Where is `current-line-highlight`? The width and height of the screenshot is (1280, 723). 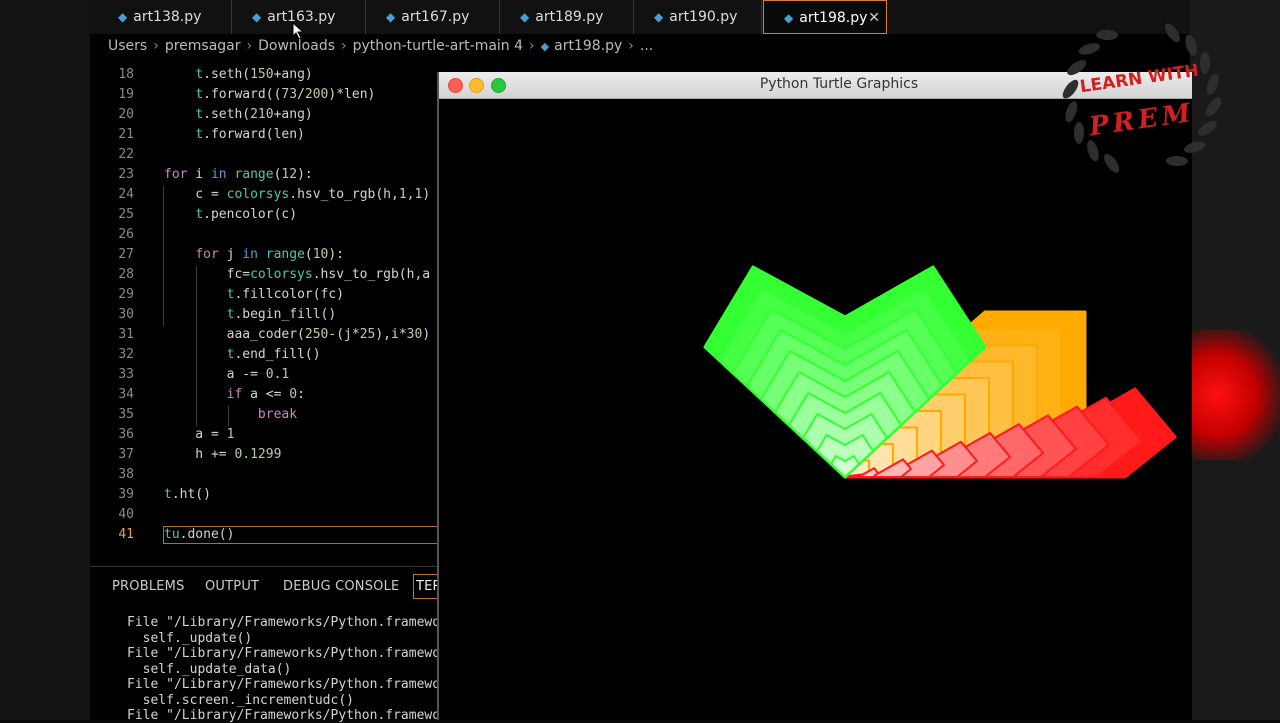
current-line-highlight is located at coordinates (301, 535).